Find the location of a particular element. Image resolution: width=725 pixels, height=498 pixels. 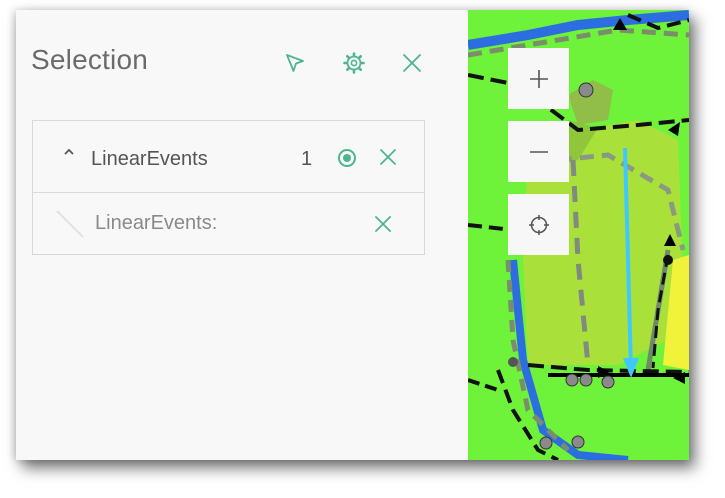

panel-title: Selection is located at coordinates (89, 59).